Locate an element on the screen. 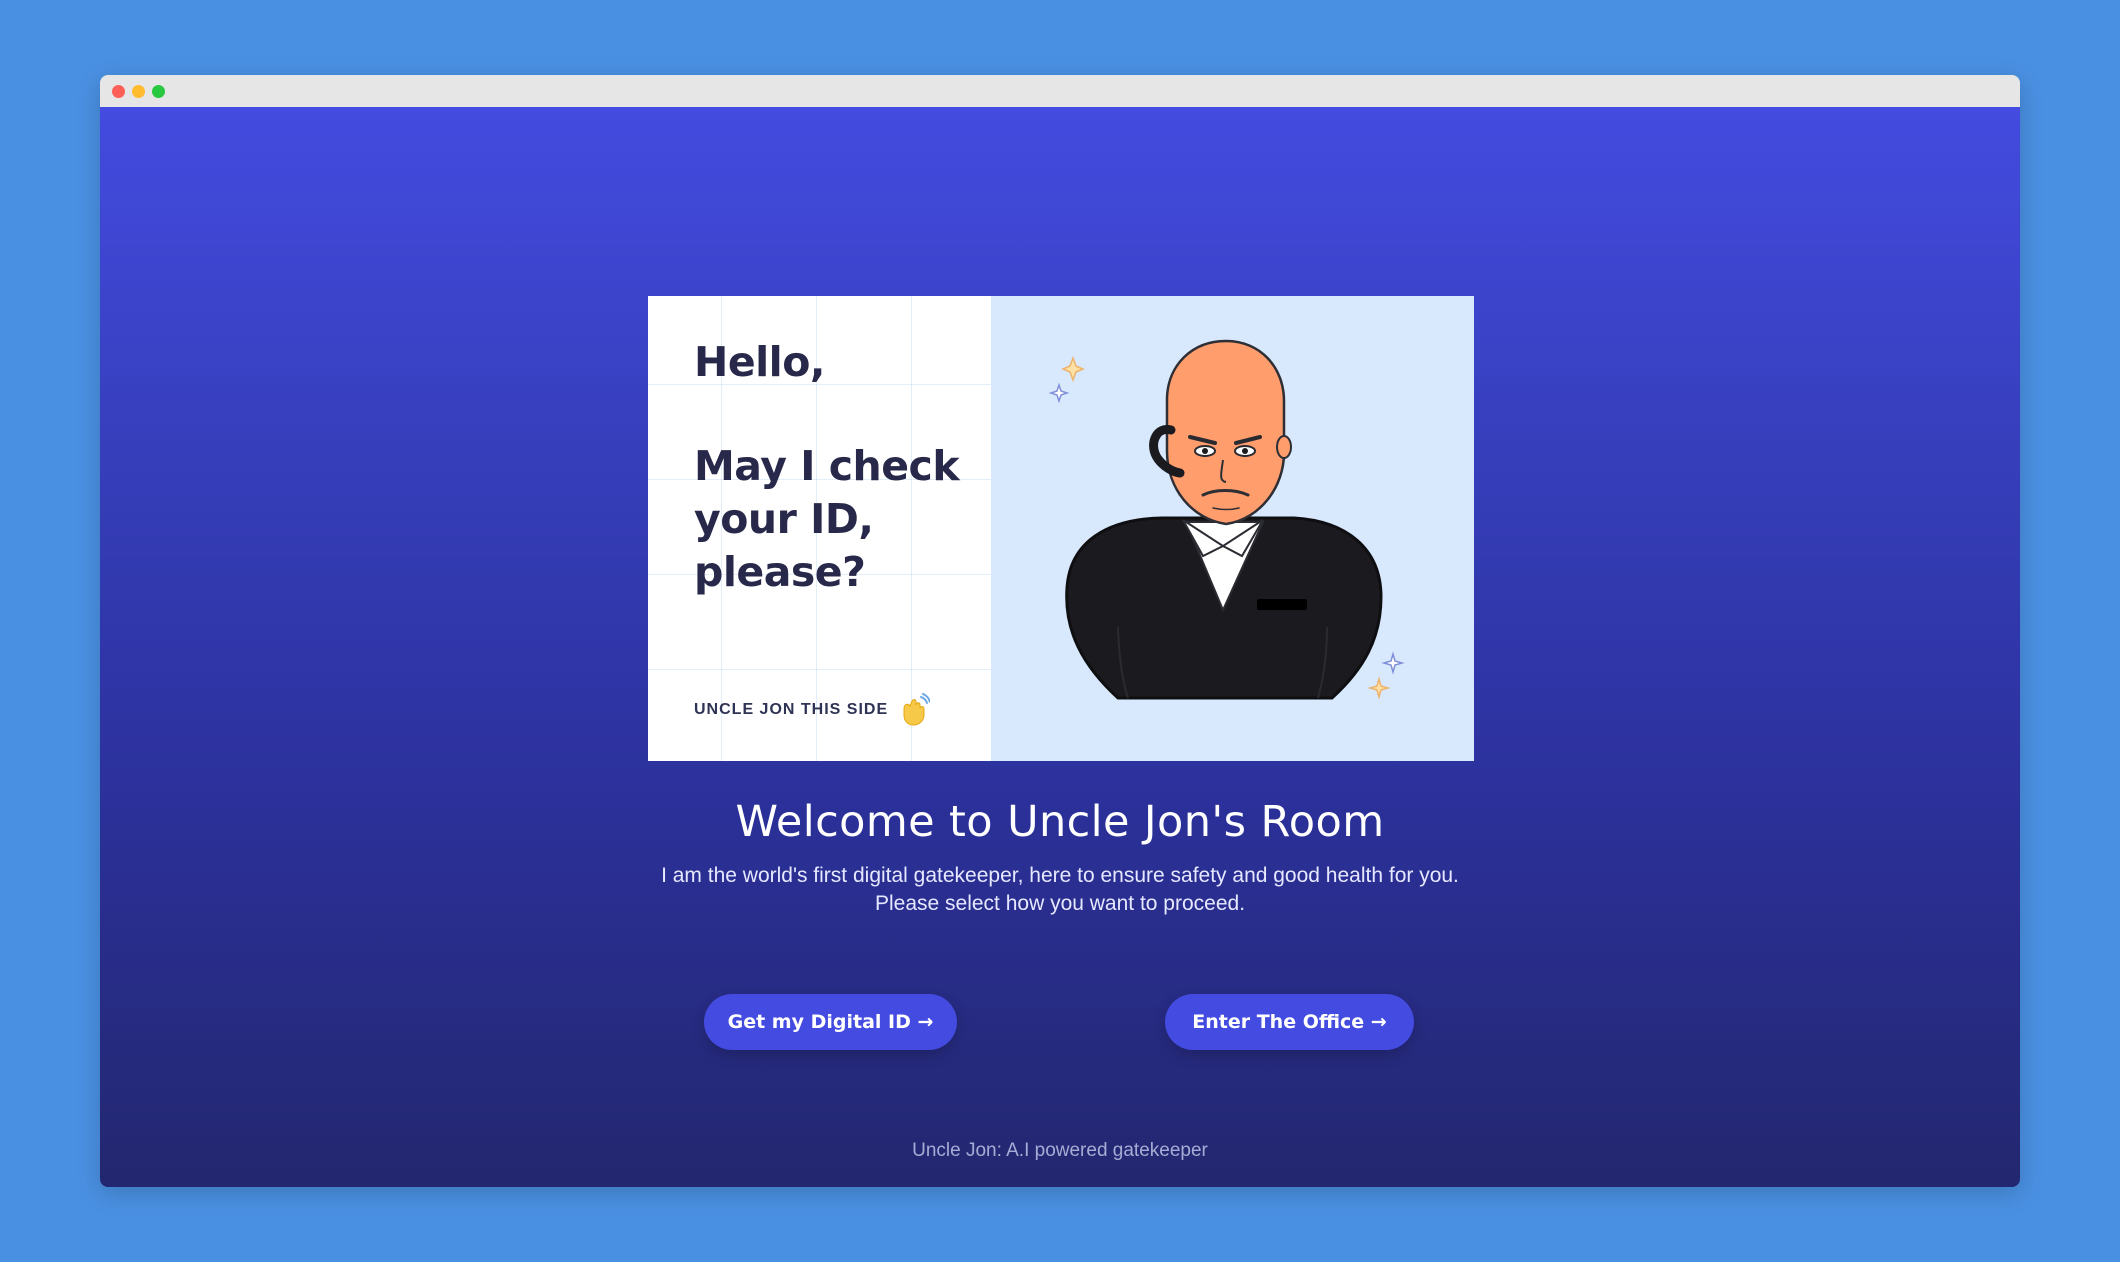 This screenshot has width=2120, height=1262. get-digital-id-button: Get my Digital ID → is located at coordinates (830, 1022).